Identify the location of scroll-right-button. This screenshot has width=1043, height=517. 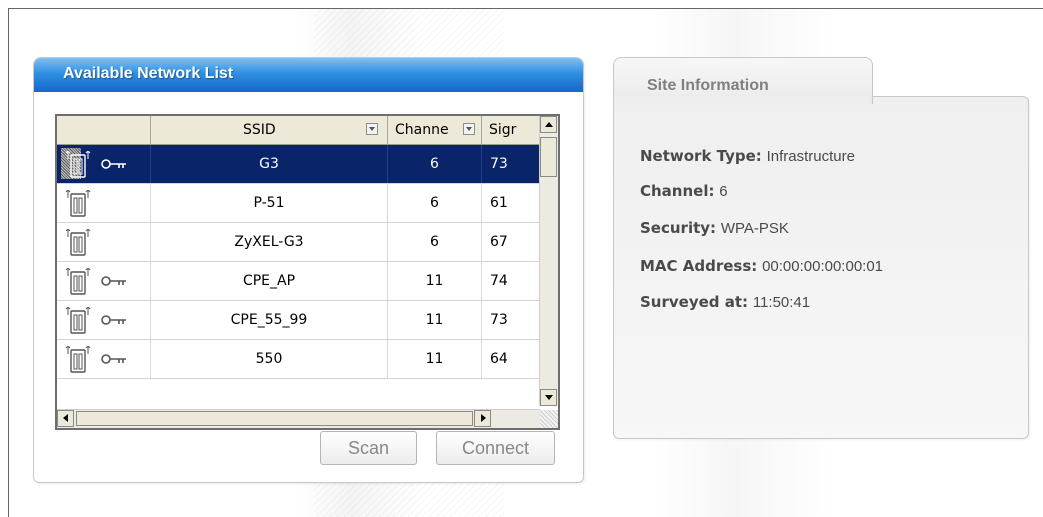
(482, 418).